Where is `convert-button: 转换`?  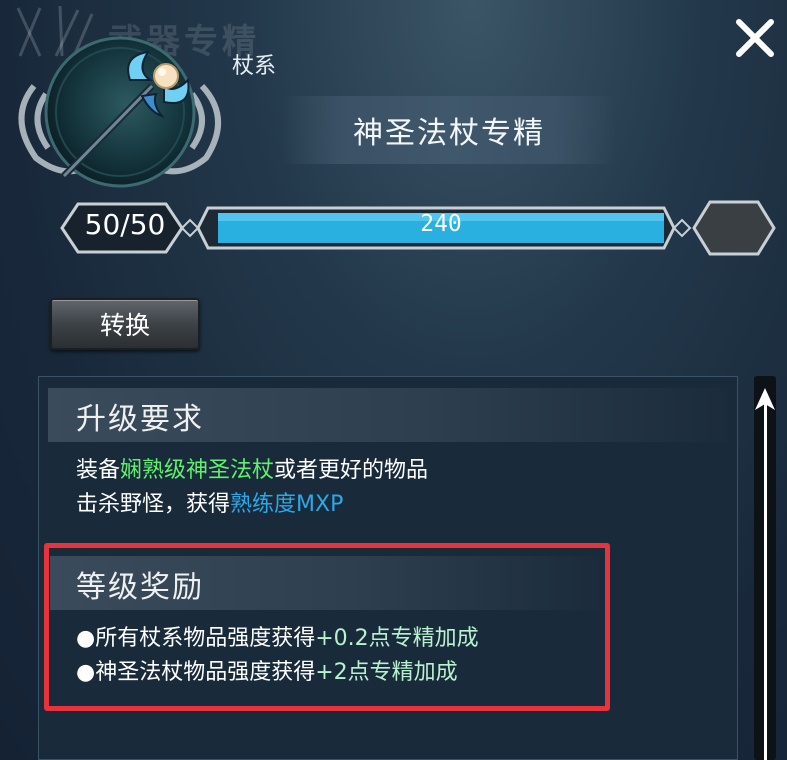 convert-button: 转换 is located at coordinates (125, 324).